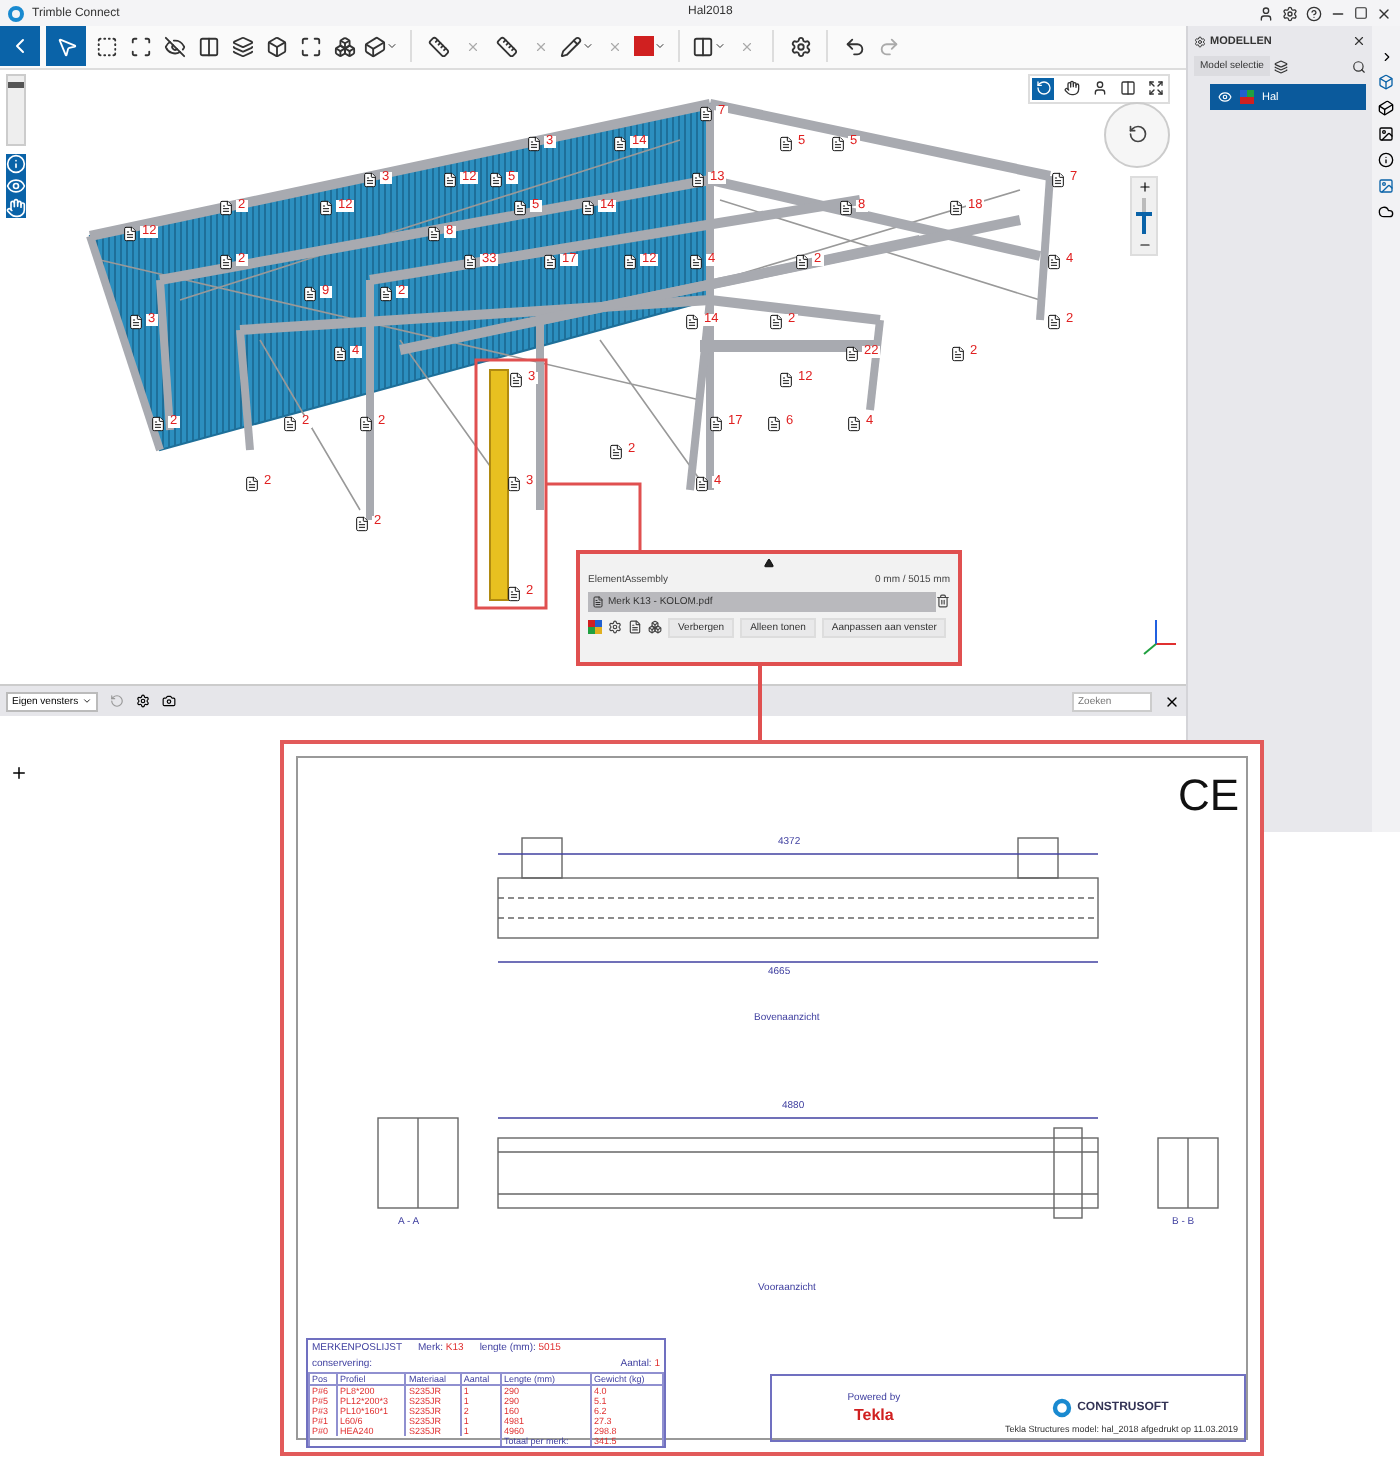 This screenshot has width=1400, height=1460. I want to click on pan-button, so click(1071, 88).